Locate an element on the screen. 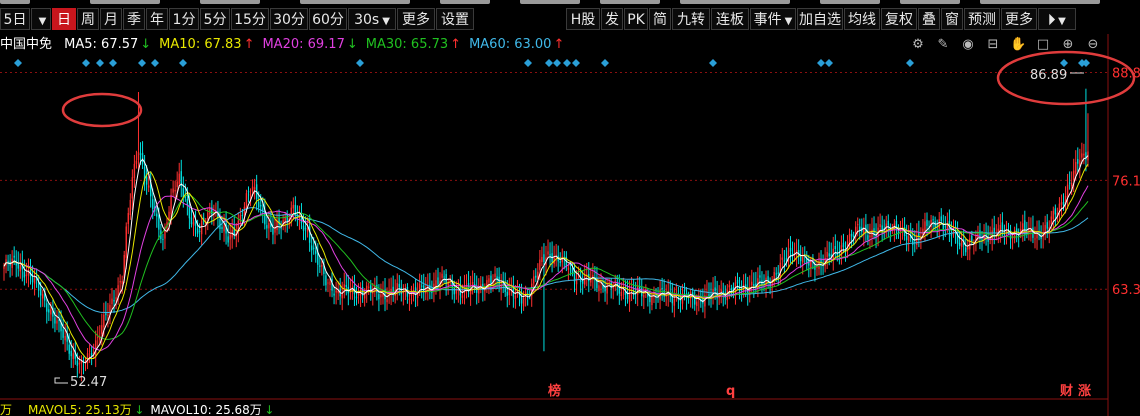 This screenshot has height=416, width=1140. toolbar-button-10: 叠 is located at coordinates (929, 19).